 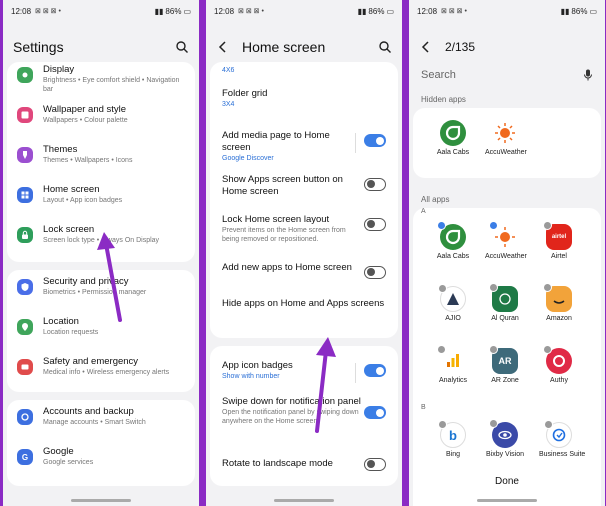 What do you see at coordinates (503, 359) in the screenshot?
I see `ar-zone-icon: AR` at bounding box center [503, 359].